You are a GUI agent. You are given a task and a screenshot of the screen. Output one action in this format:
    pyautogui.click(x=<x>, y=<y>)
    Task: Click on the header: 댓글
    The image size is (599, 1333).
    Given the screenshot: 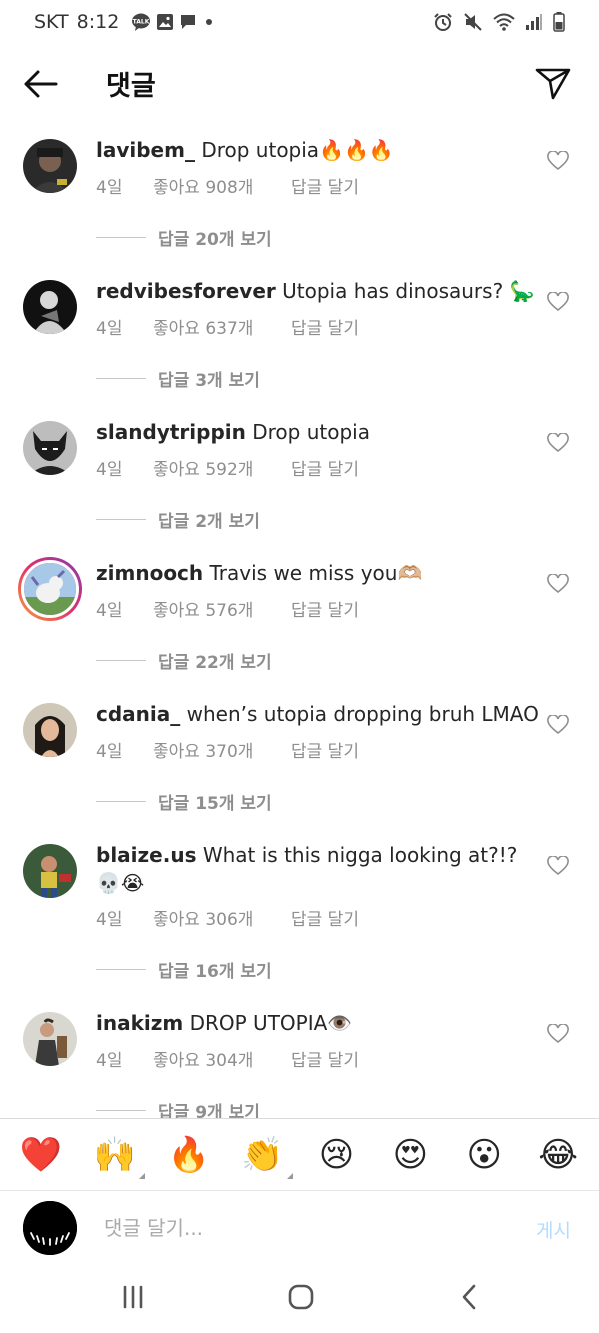 What is the action you would take?
    pyautogui.click(x=299, y=84)
    